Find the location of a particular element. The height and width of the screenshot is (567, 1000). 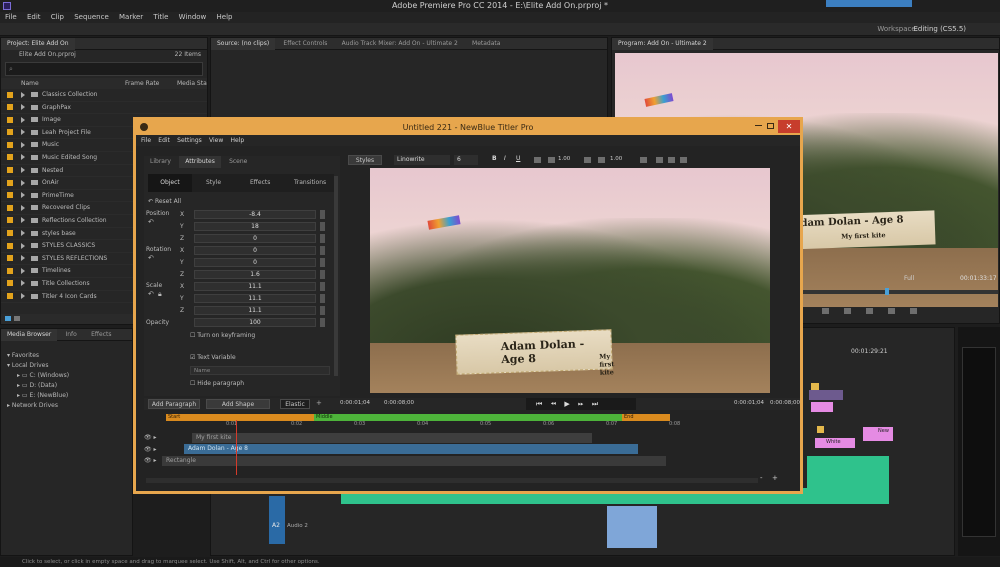

track-rectangle: Rectangle is located at coordinates (414, 461).